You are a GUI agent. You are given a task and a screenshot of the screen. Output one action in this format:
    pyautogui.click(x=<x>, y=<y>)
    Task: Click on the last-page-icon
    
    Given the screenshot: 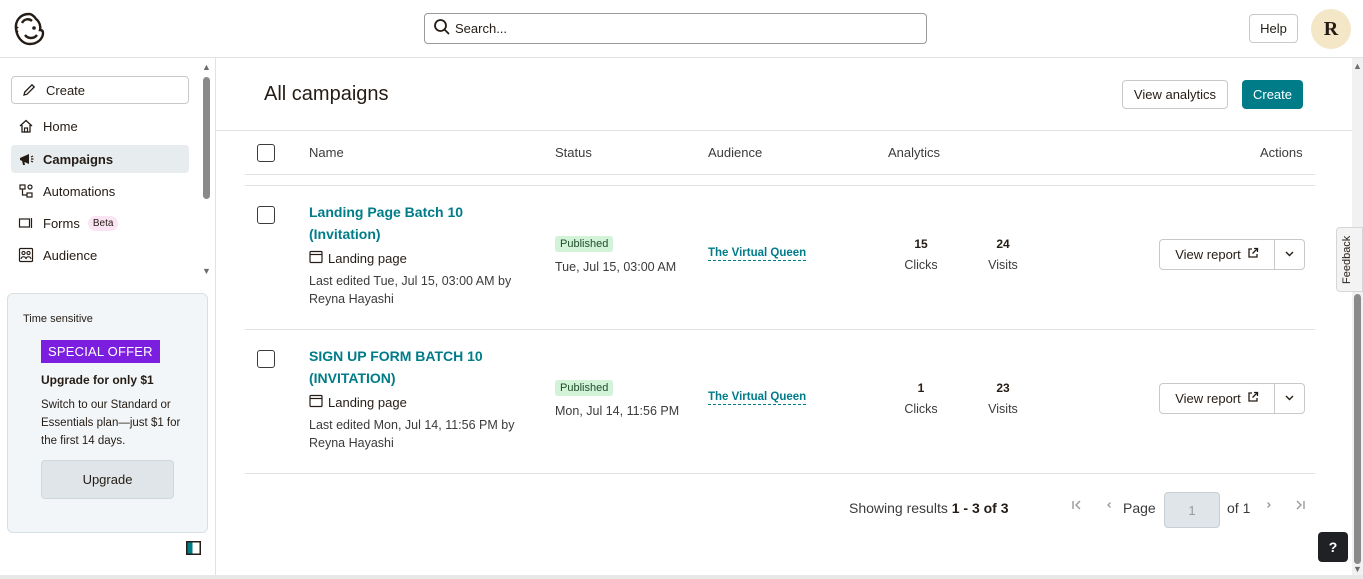 What is the action you would take?
    pyautogui.click(x=1300, y=506)
    